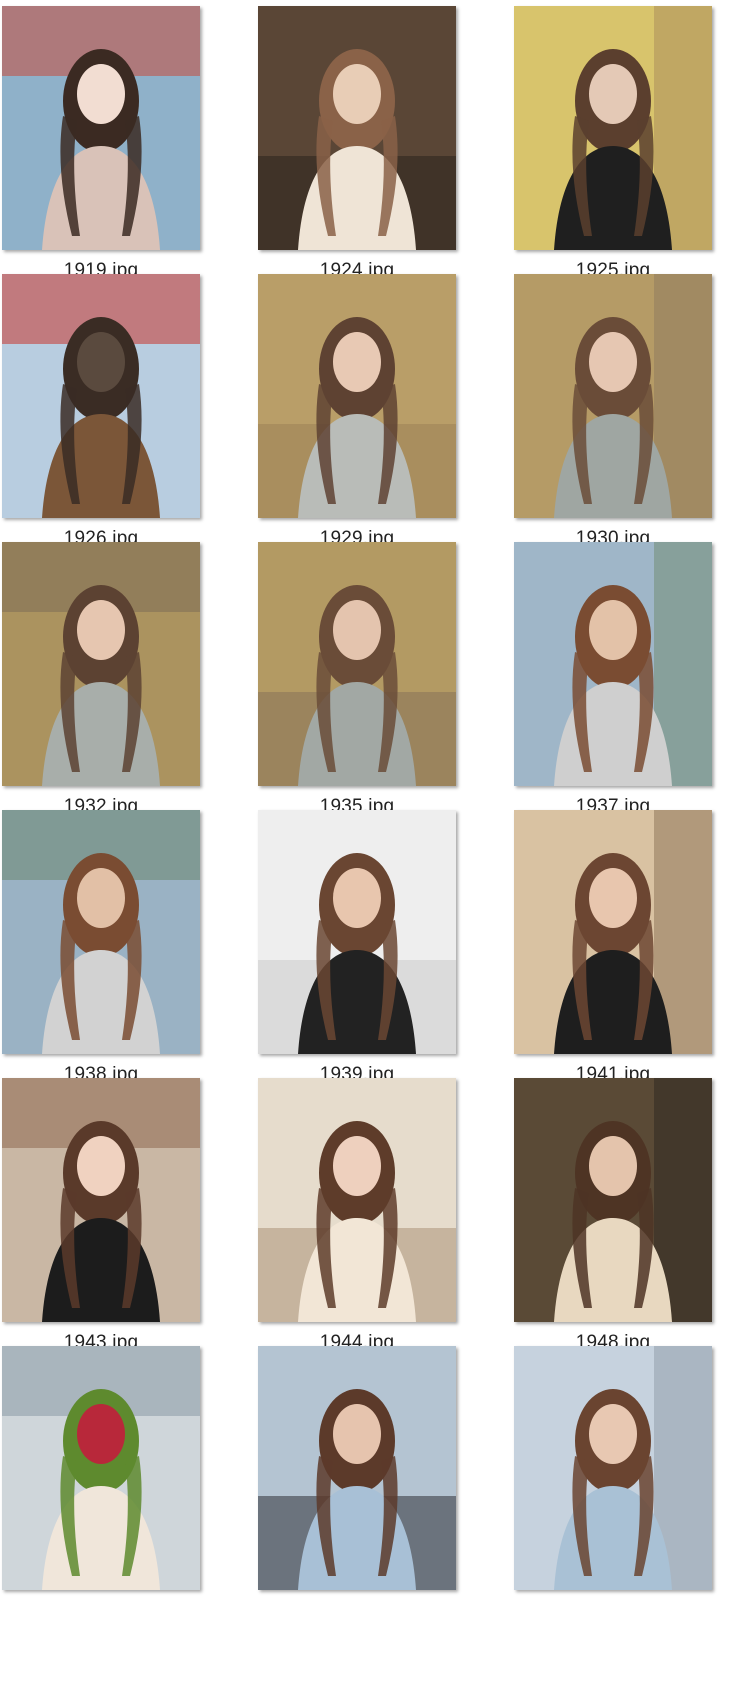 The width and height of the screenshot is (756, 1698). I want to click on file-item: 1924.jpg, so click(358, 151).